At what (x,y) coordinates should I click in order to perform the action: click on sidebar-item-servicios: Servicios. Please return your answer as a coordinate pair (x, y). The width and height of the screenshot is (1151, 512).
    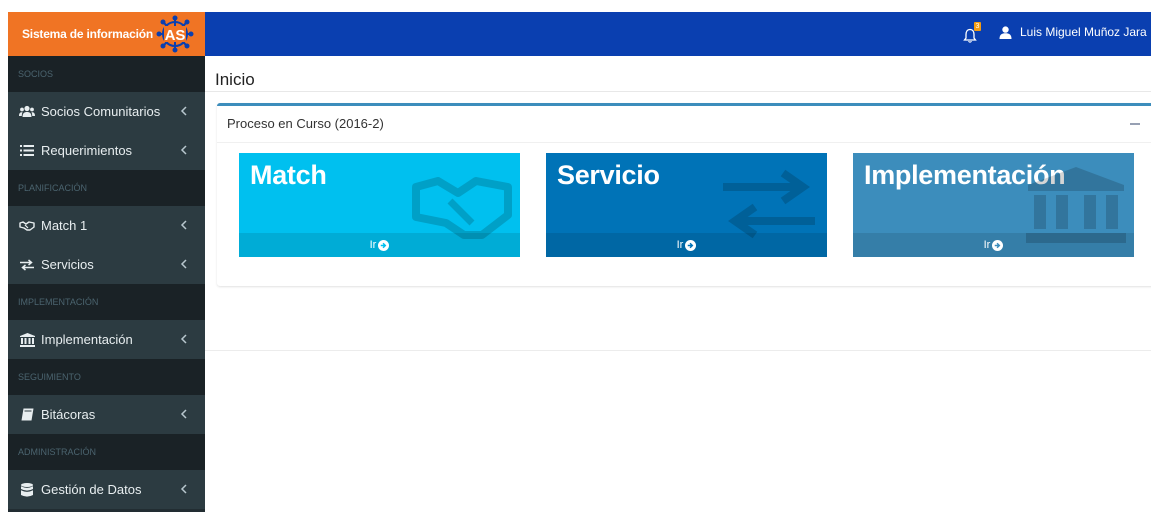
    Looking at the image, I should click on (106, 264).